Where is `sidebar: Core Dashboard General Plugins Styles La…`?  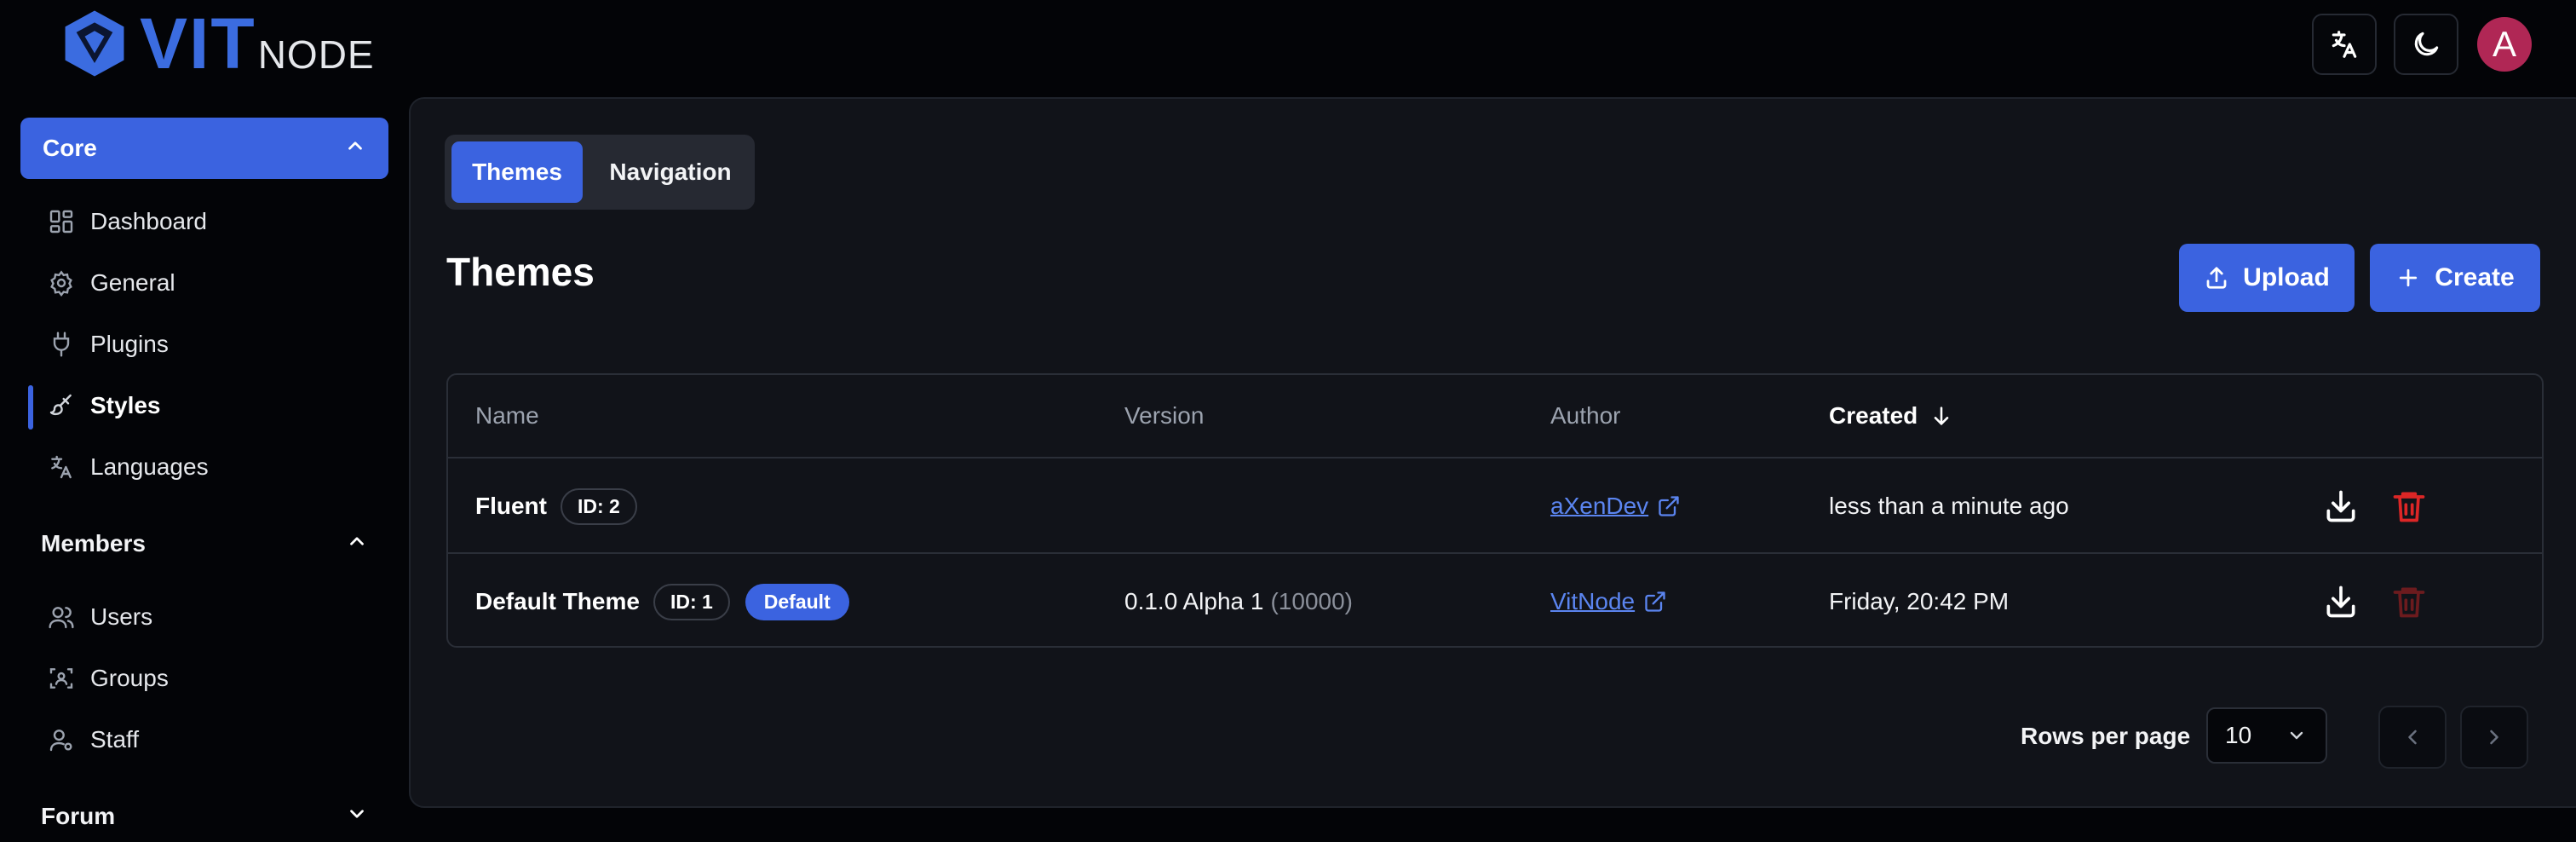 sidebar: Core Dashboard General Plugins Styles La… is located at coordinates (200, 468).